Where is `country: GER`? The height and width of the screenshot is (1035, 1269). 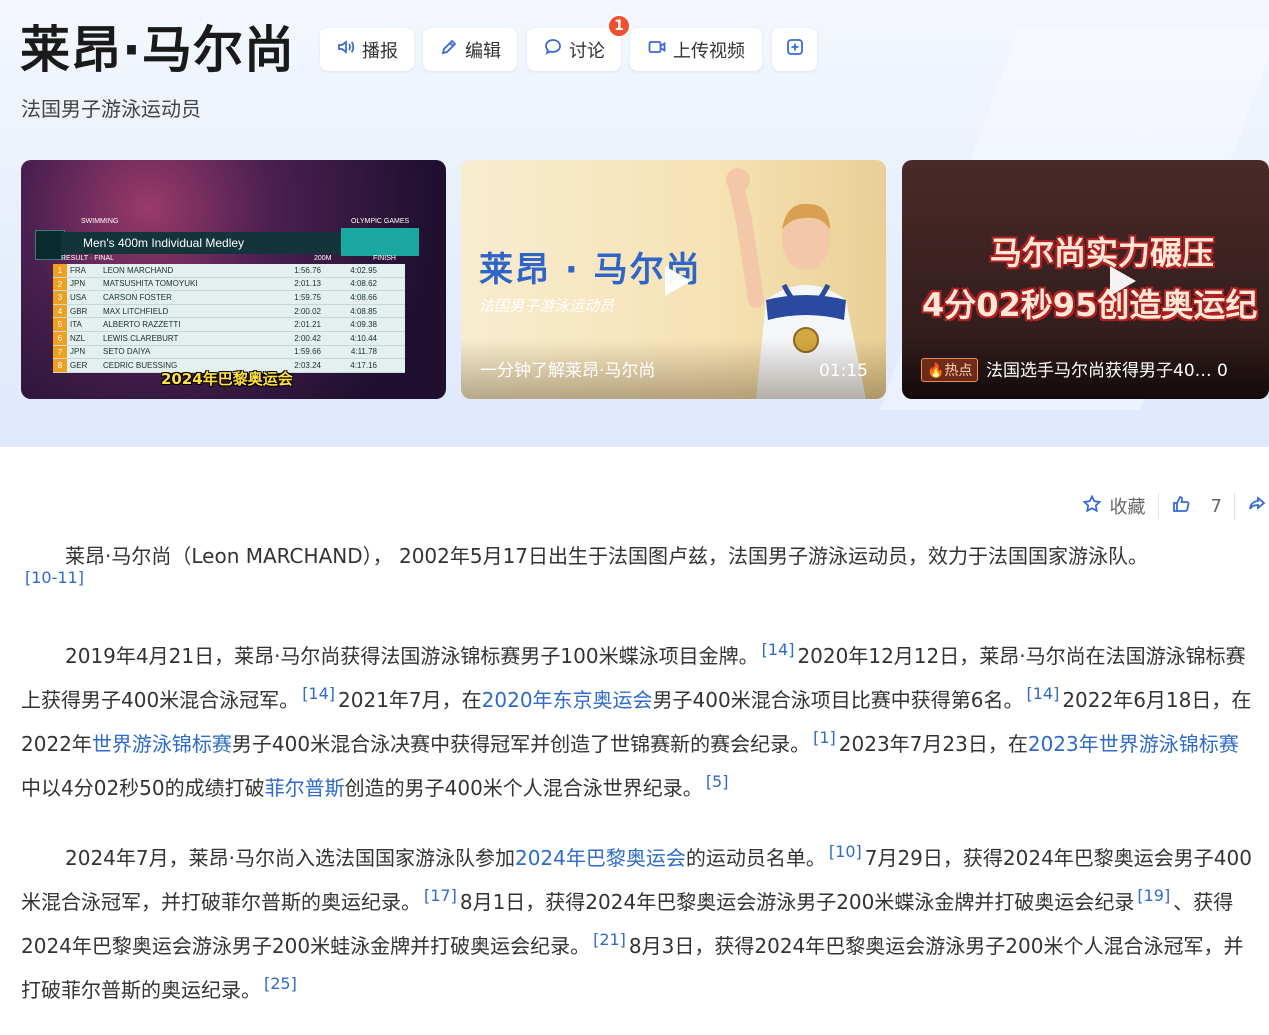
country: GER is located at coordinates (79, 365).